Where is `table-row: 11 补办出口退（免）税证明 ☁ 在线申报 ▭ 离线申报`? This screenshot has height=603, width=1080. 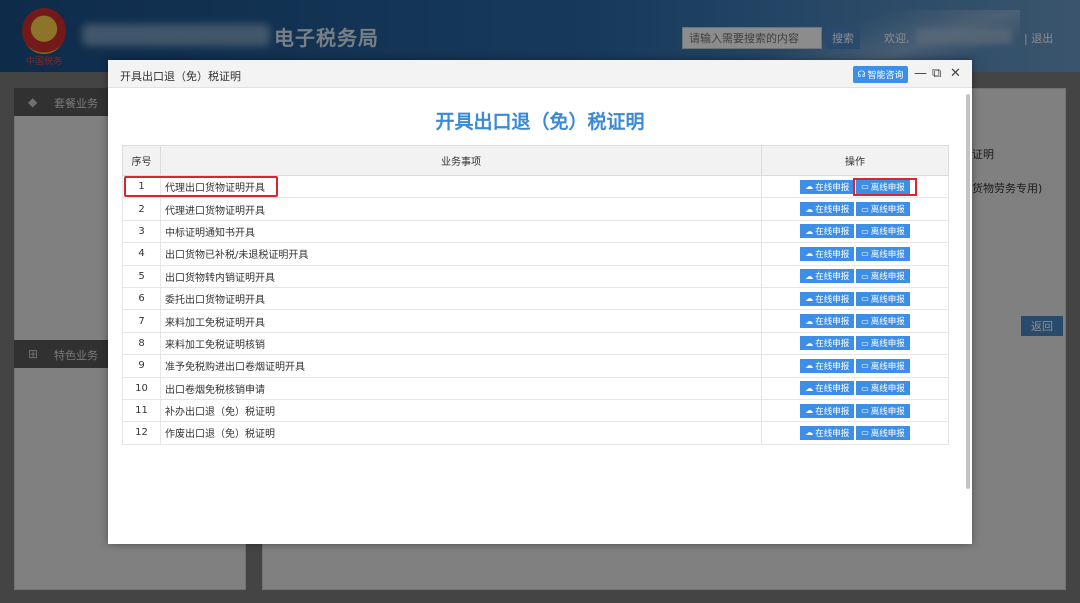
table-row: 11 补办出口退（免）税证明 ☁ 在线申报 ▭ 离线申报 is located at coordinates (535, 411).